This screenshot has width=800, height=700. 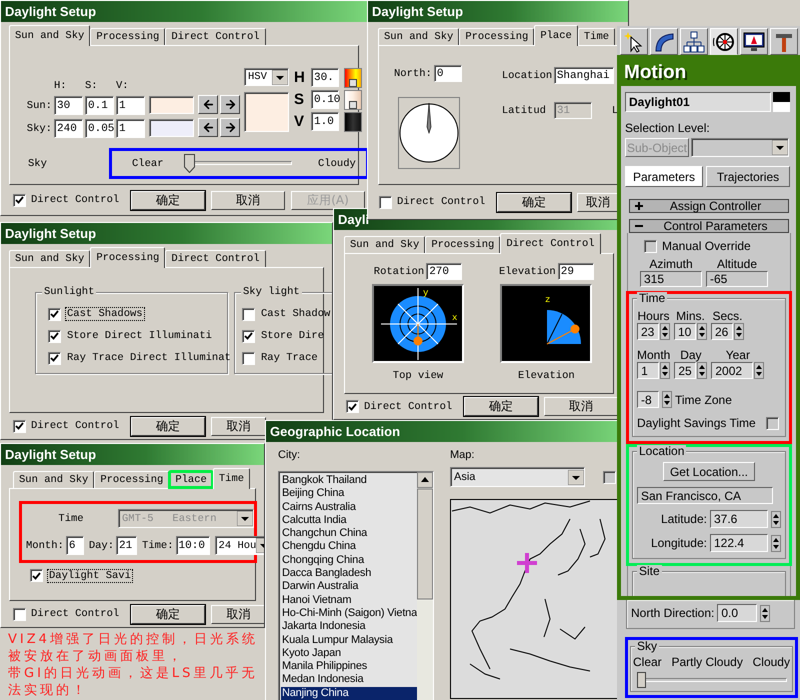 What do you see at coordinates (709, 226) in the screenshot?
I see `rollout-header: Control Parameters` at bounding box center [709, 226].